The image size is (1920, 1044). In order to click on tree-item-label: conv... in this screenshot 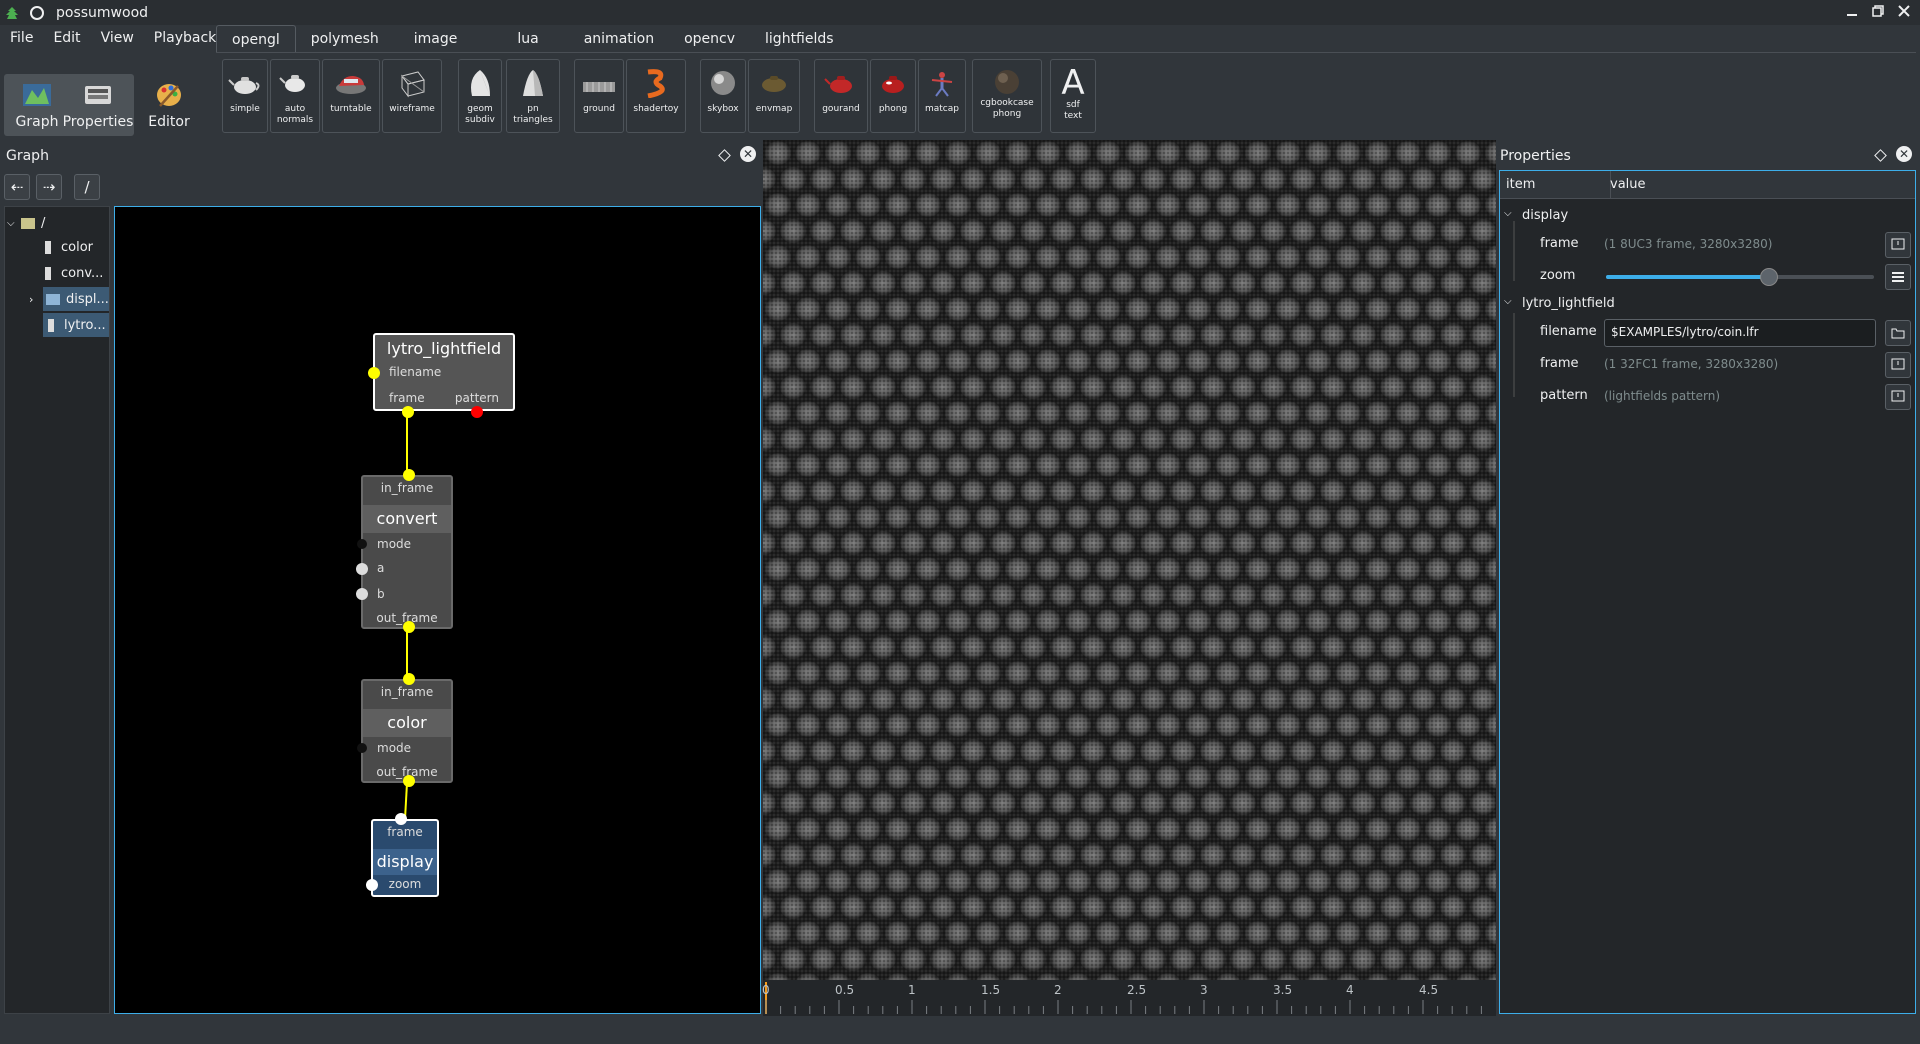, I will do `click(82, 273)`.